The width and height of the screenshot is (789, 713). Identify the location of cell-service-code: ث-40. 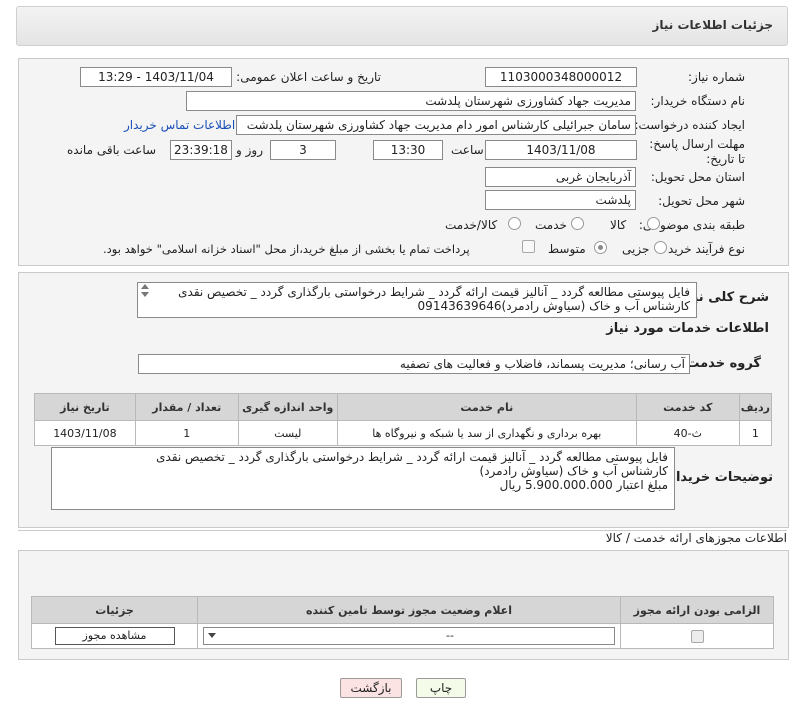
(687, 433).